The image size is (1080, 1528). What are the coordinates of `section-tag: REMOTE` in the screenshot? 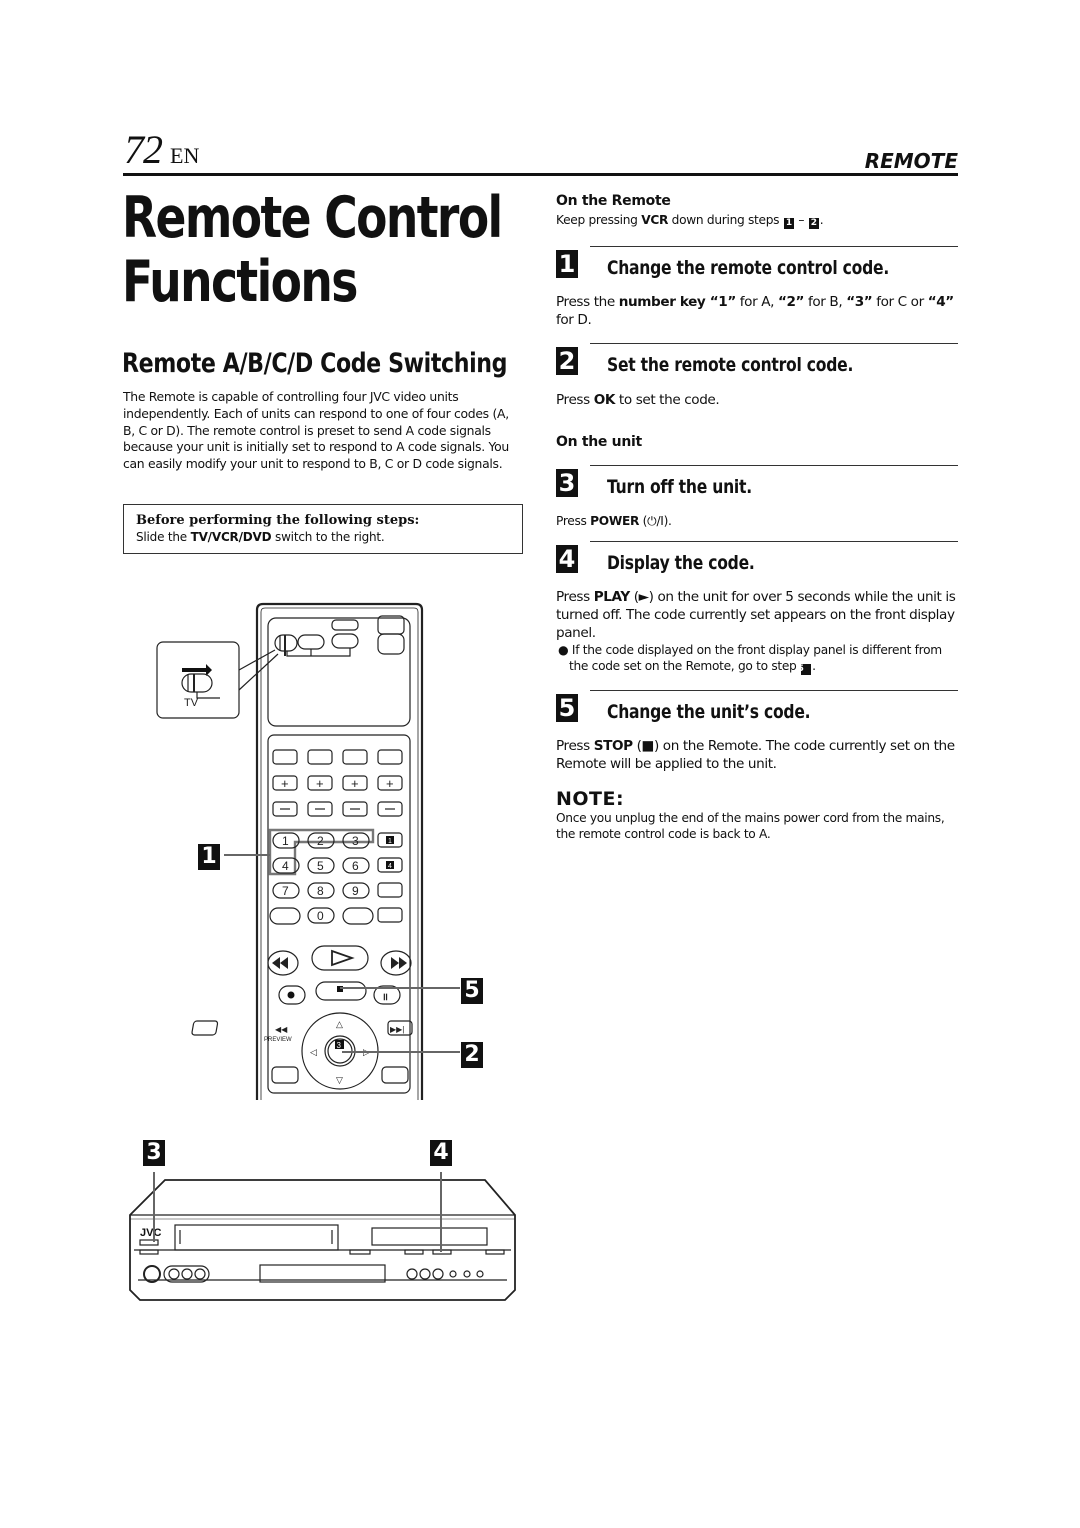 It's located at (911, 161).